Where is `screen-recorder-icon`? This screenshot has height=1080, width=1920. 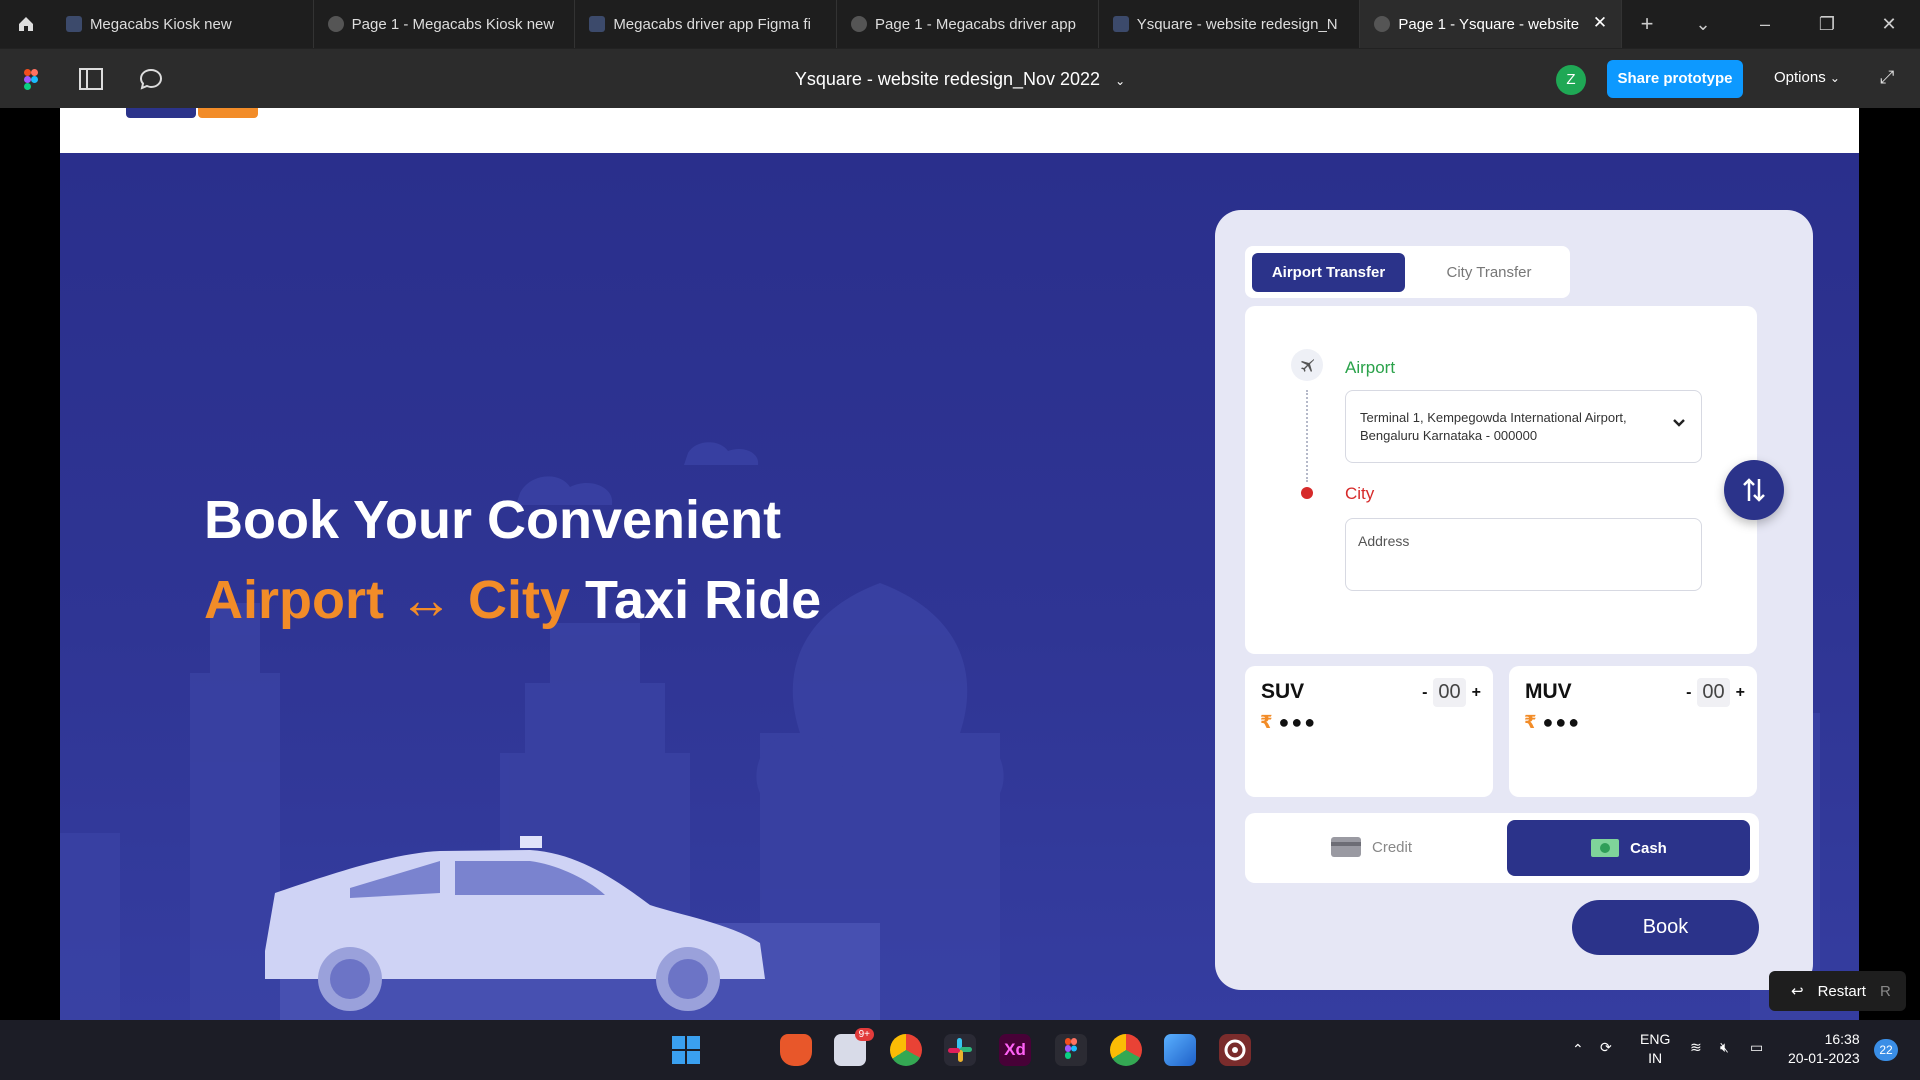
screen-recorder-icon is located at coordinates (1235, 1050).